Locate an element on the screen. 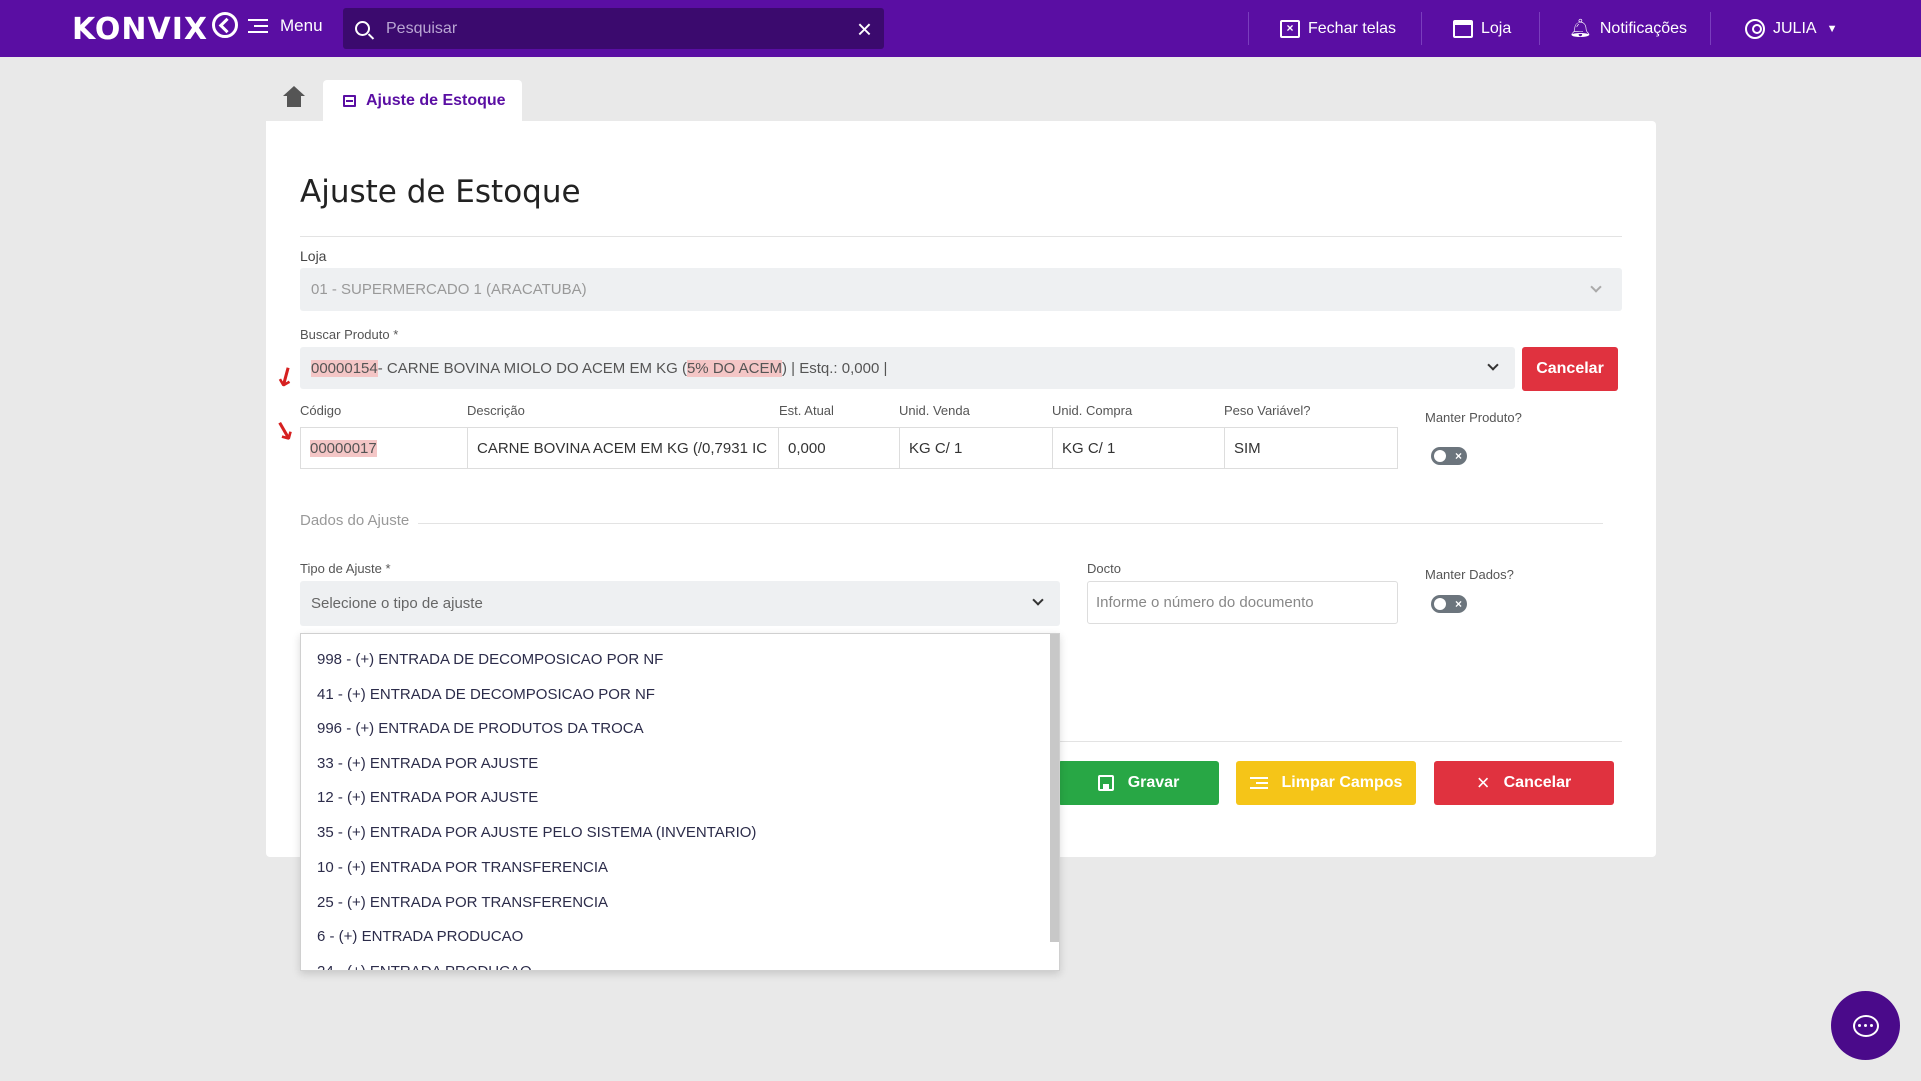 This screenshot has height=1081, width=1921. cell-unid-venda: KG C/ 1 is located at coordinates (976, 448).